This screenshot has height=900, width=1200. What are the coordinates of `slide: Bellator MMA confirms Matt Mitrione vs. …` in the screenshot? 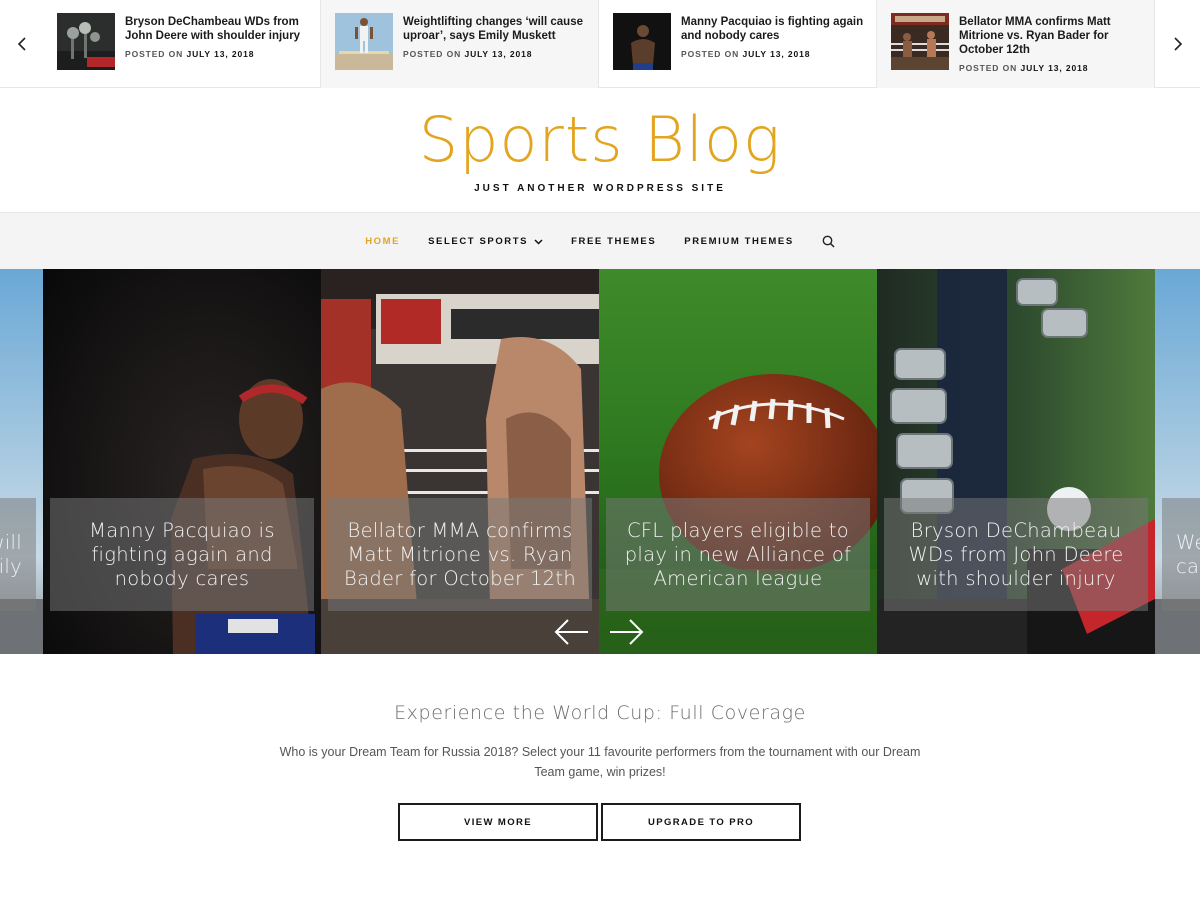 It's located at (460, 461).